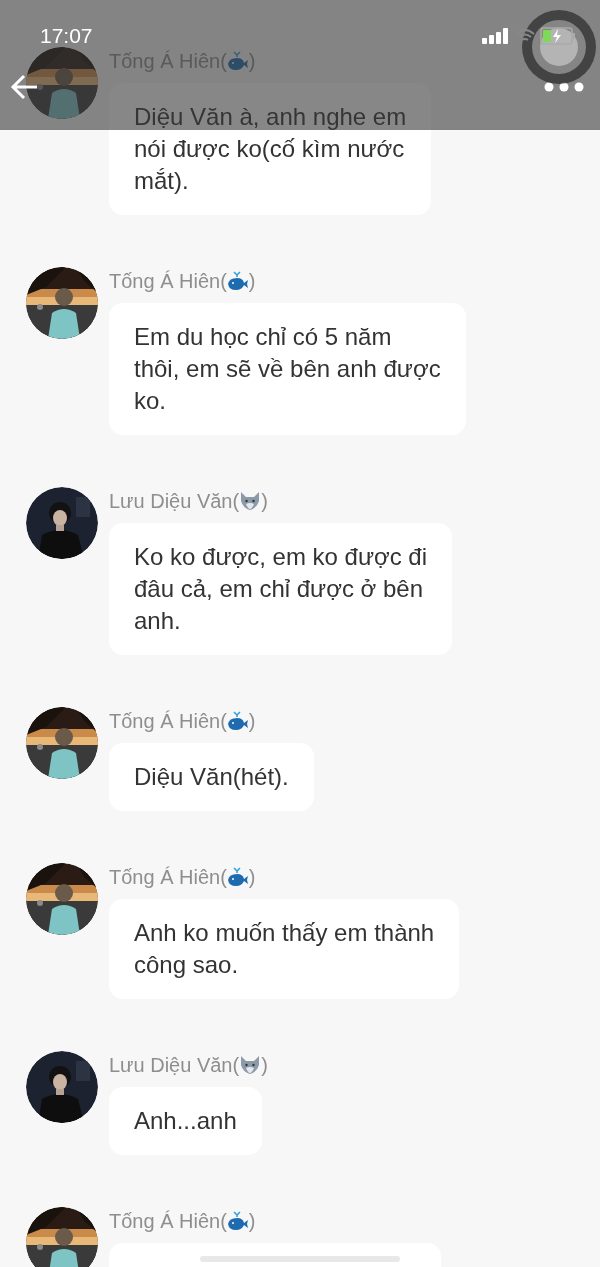 The width and height of the screenshot is (600, 1267). What do you see at coordinates (162, 181) in the screenshot?
I see `message-text: mắt).` at bounding box center [162, 181].